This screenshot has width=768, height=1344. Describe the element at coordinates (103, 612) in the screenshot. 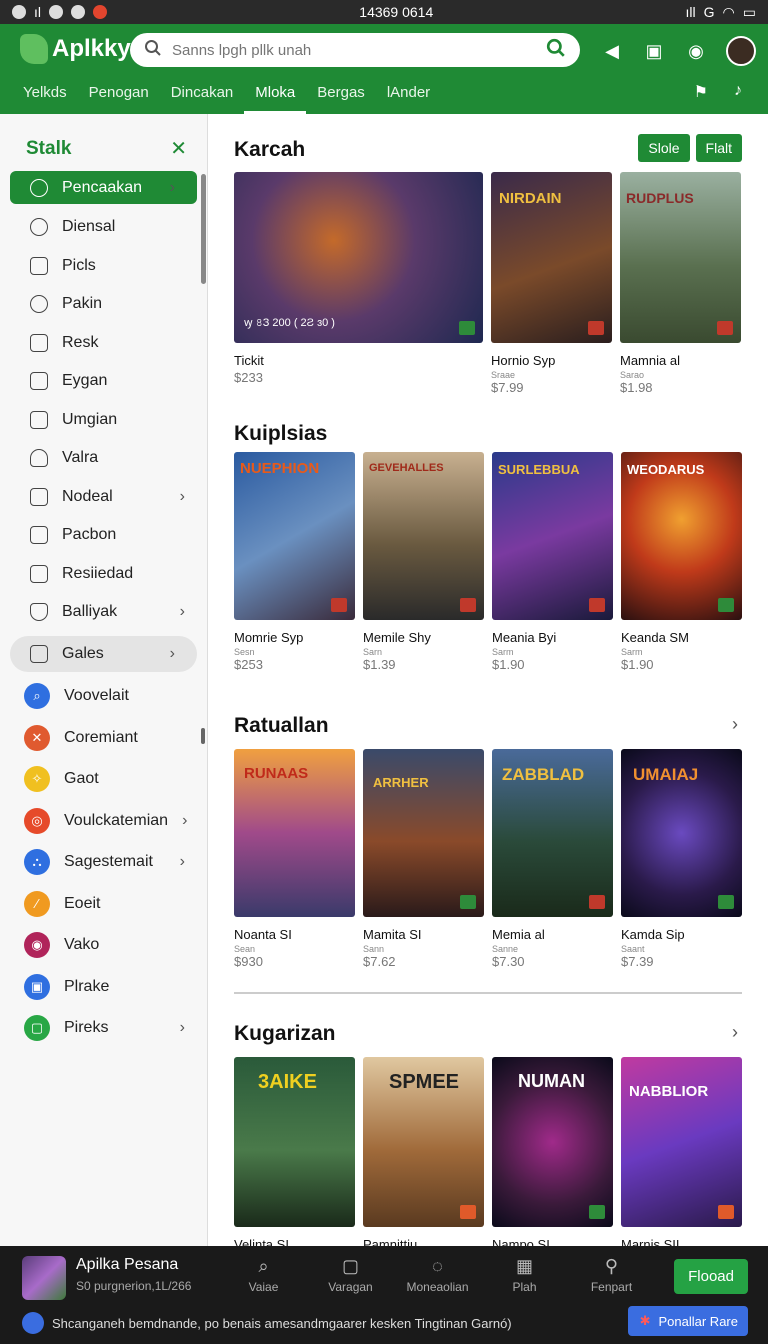

I see `sidebar-item-11: Balliyak ›` at that location.